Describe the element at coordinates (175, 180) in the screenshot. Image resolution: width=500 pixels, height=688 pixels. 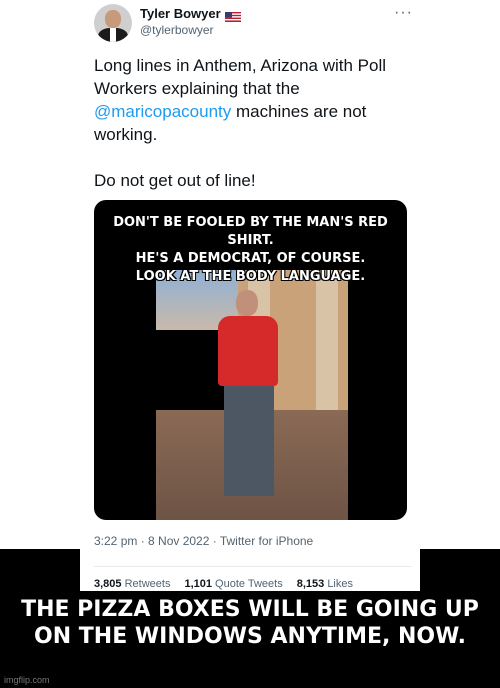
I see `tweet-text-line2: Do not get out of line!` at that location.